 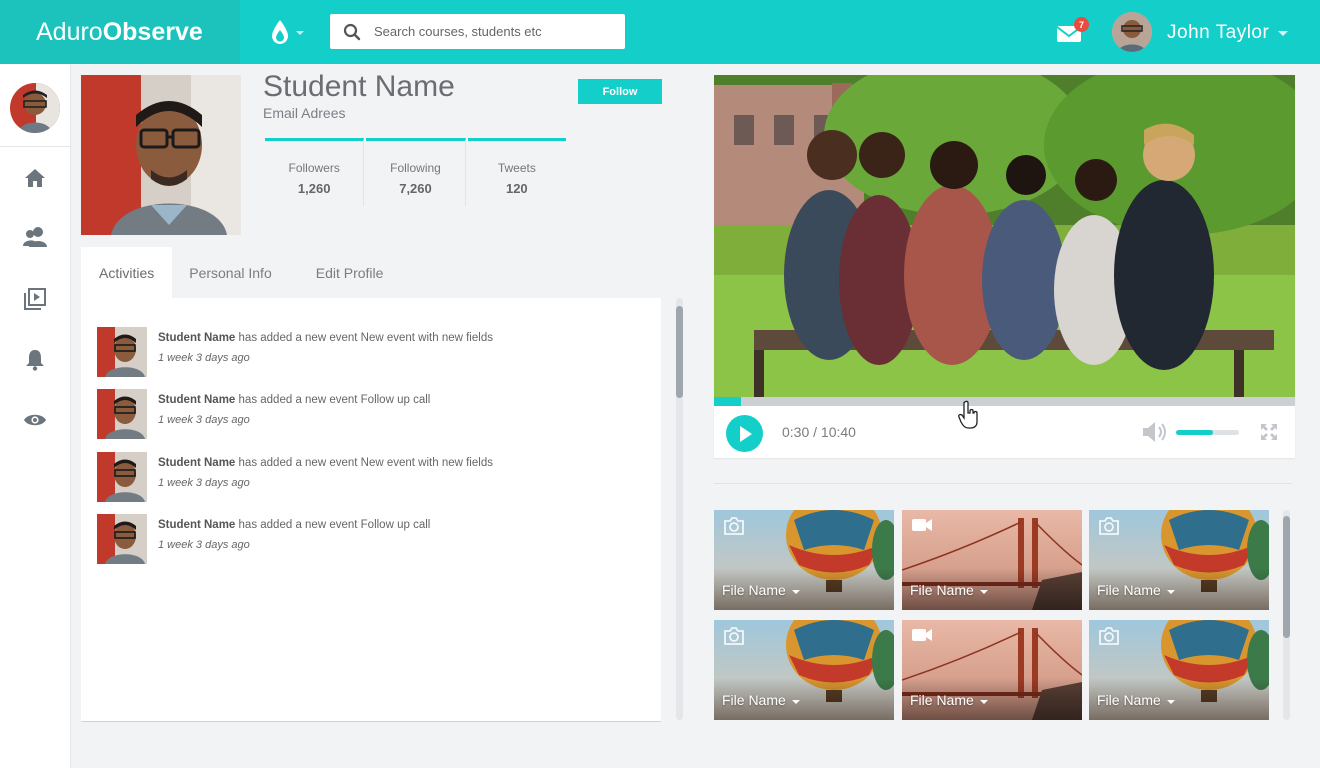 I want to click on sidebar-item-users, so click(x=35, y=237).